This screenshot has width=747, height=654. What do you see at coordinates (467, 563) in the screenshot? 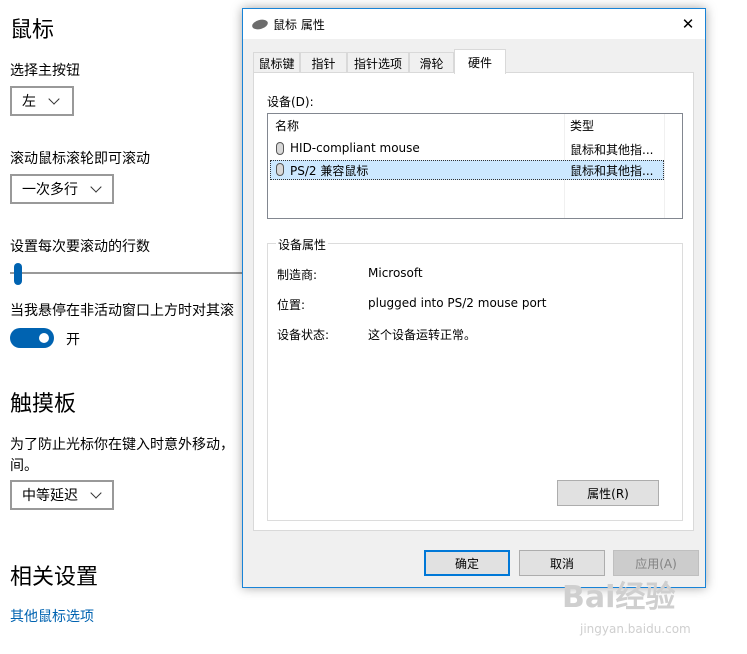
I see `ok-button: 确定` at bounding box center [467, 563].